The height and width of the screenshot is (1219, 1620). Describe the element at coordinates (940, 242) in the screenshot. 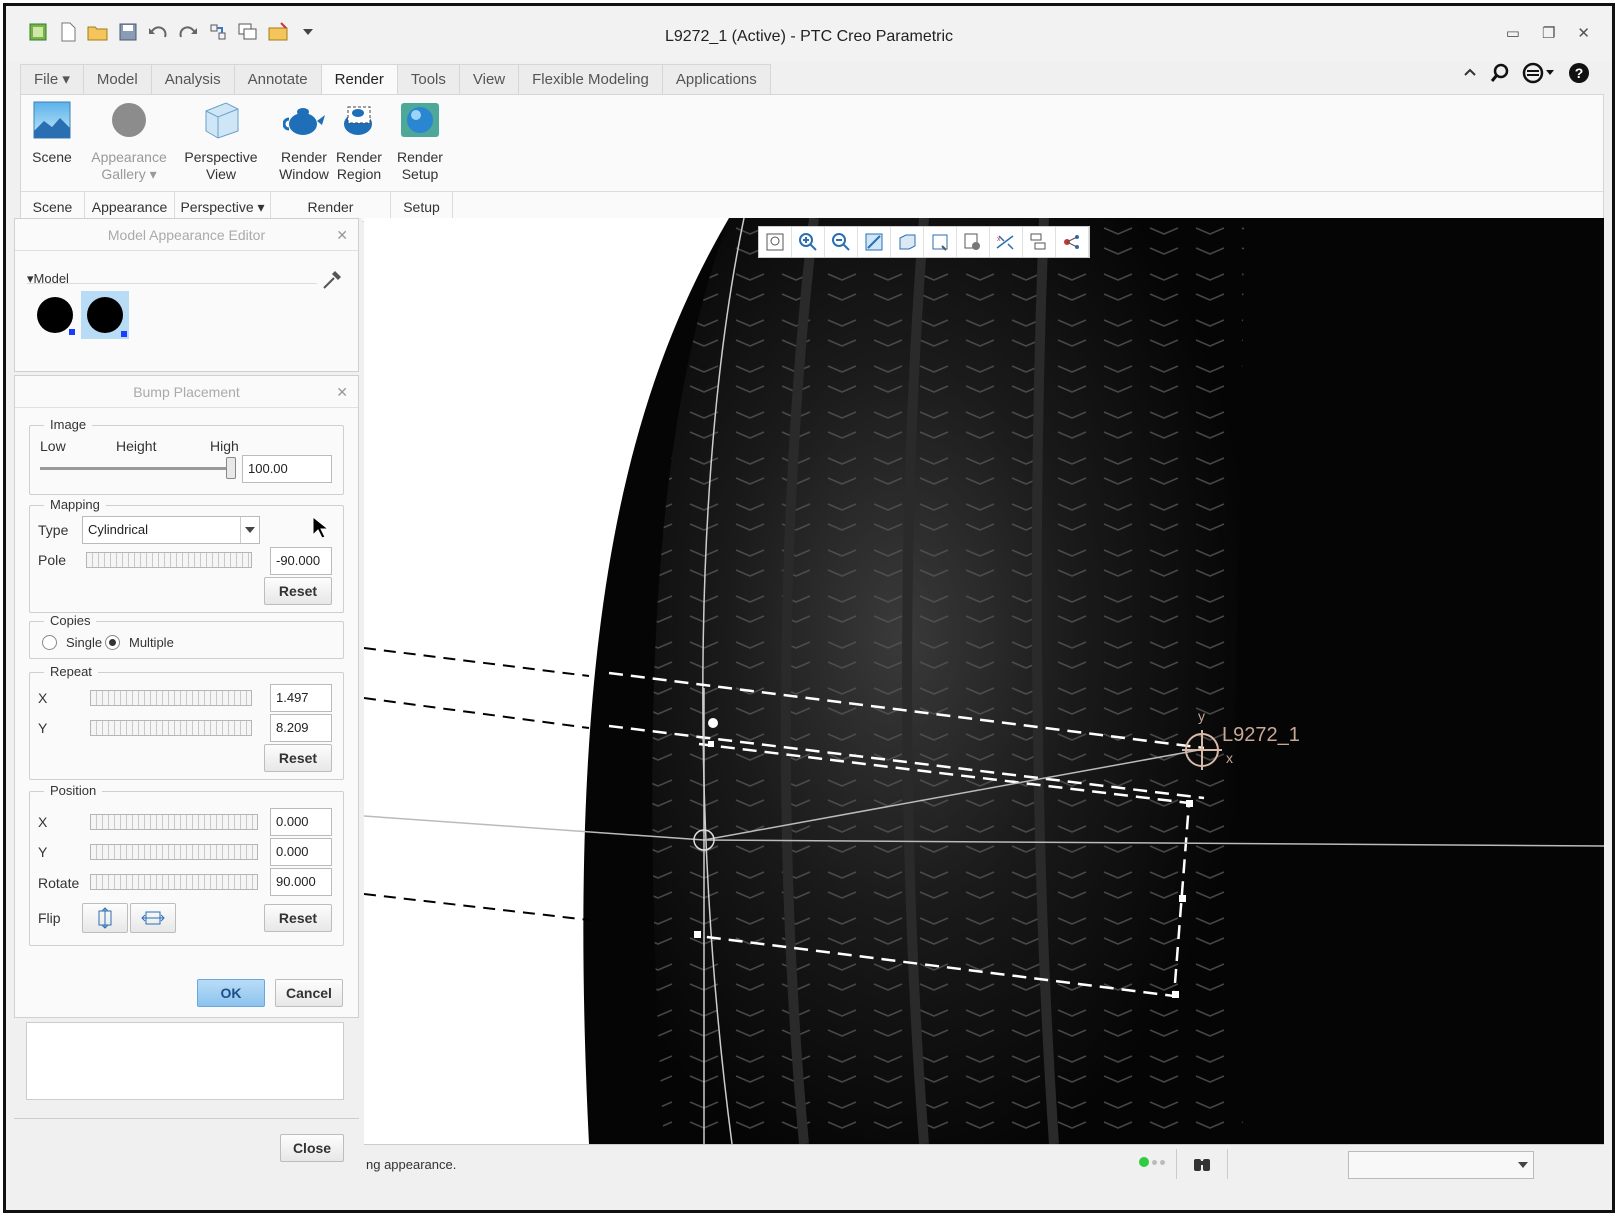

I see `saved-orientations-icon` at that location.